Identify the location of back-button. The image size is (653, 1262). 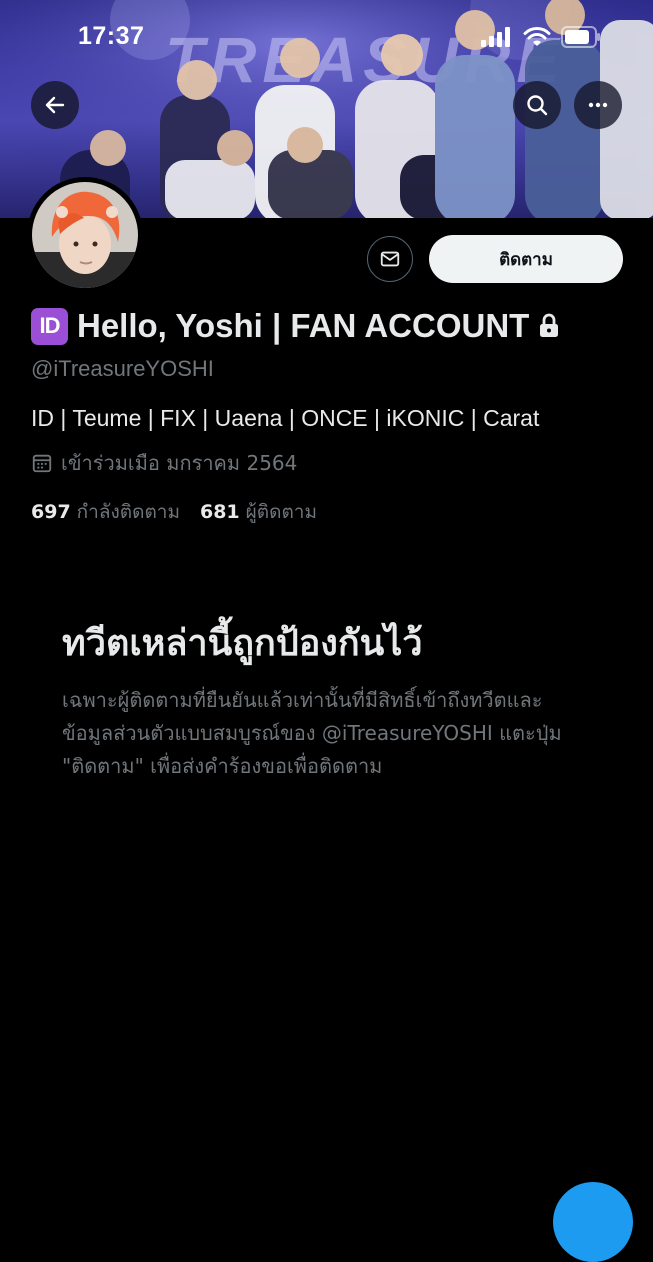
(55, 105).